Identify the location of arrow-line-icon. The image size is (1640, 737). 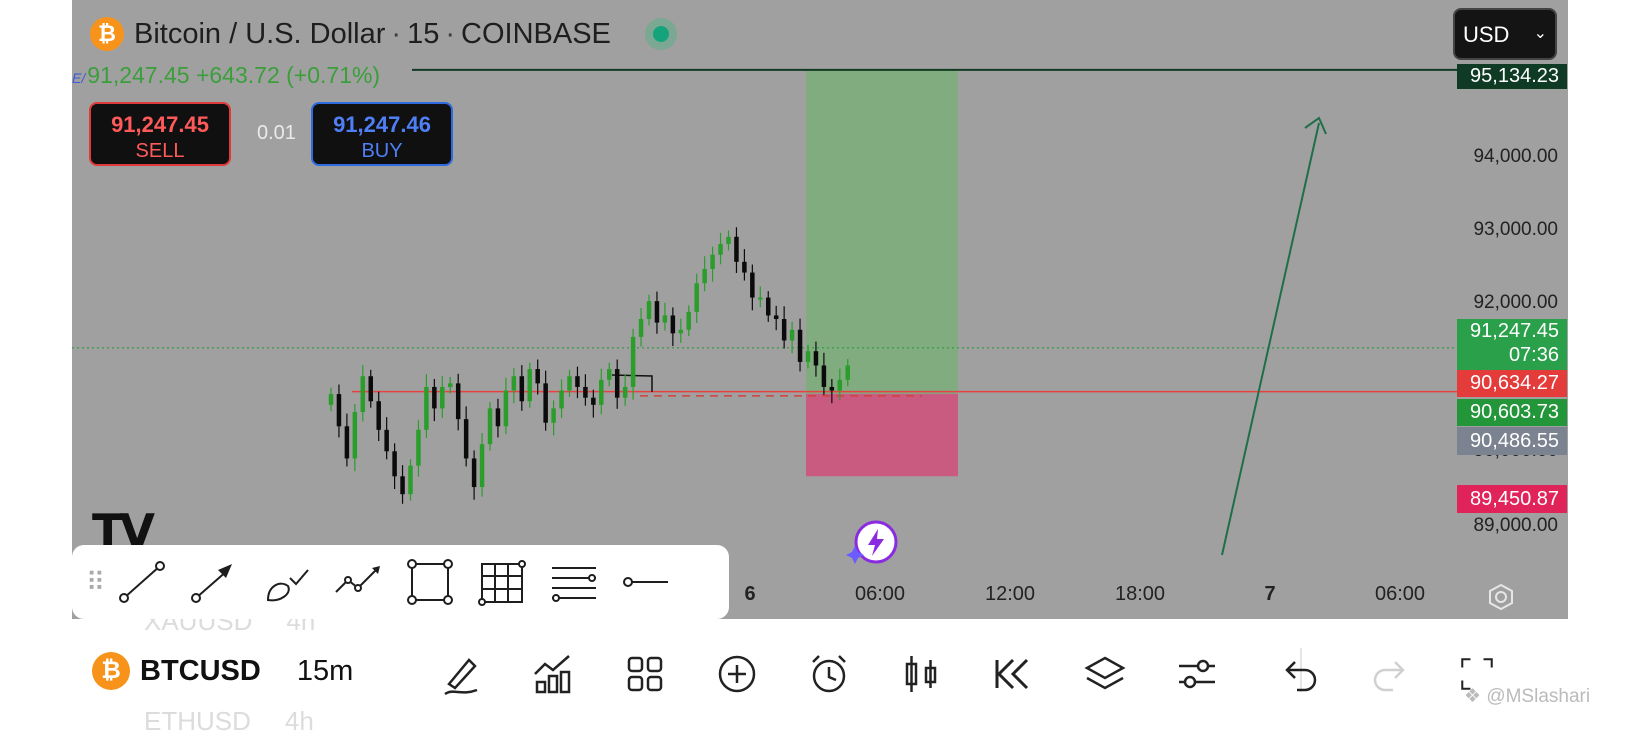
(214, 582).